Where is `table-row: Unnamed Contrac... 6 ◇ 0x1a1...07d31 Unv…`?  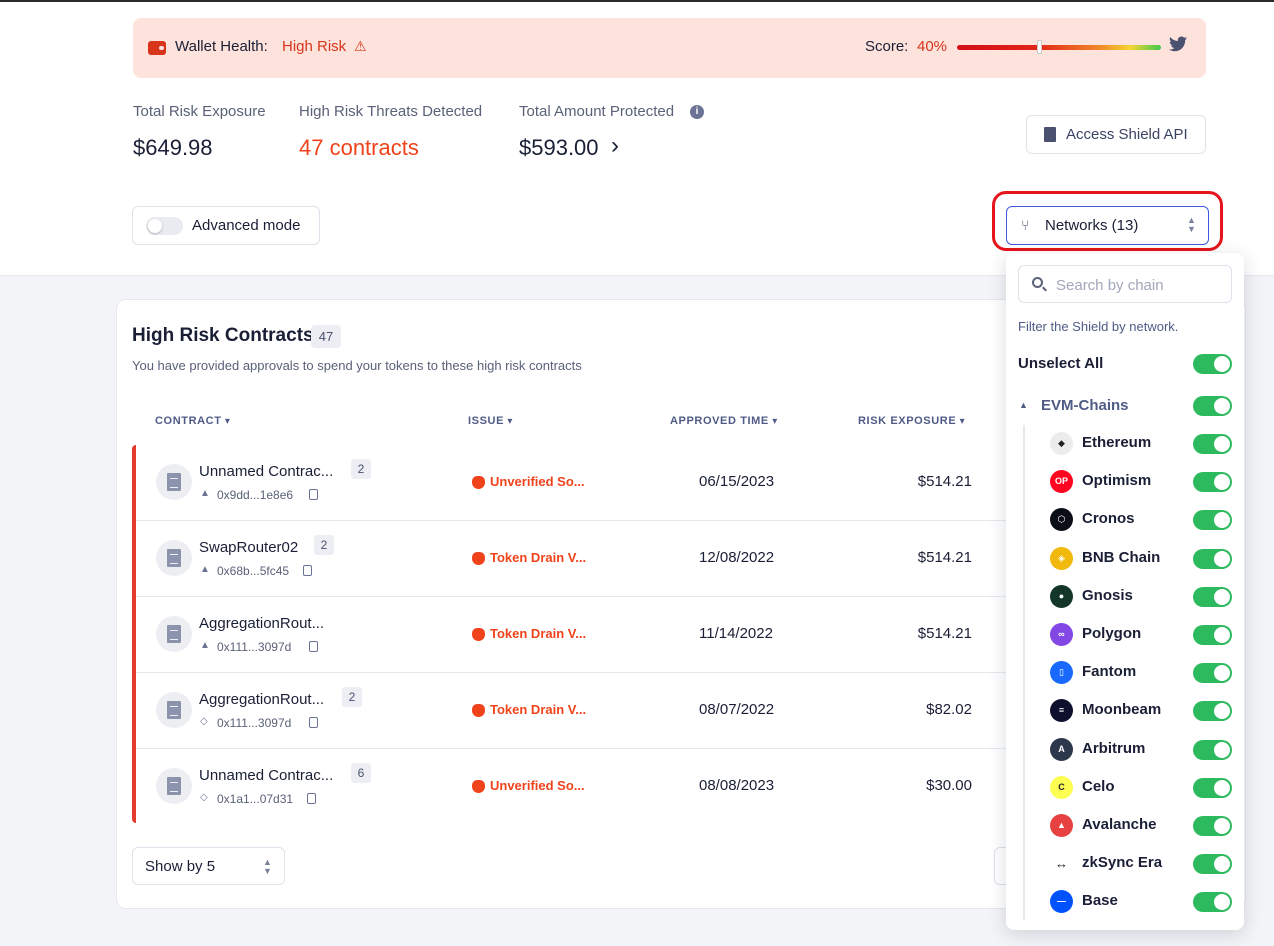 table-row: Unnamed Contrac... 6 ◇ 0x1a1...07d31 Unv… is located at coordinates (573, 787).